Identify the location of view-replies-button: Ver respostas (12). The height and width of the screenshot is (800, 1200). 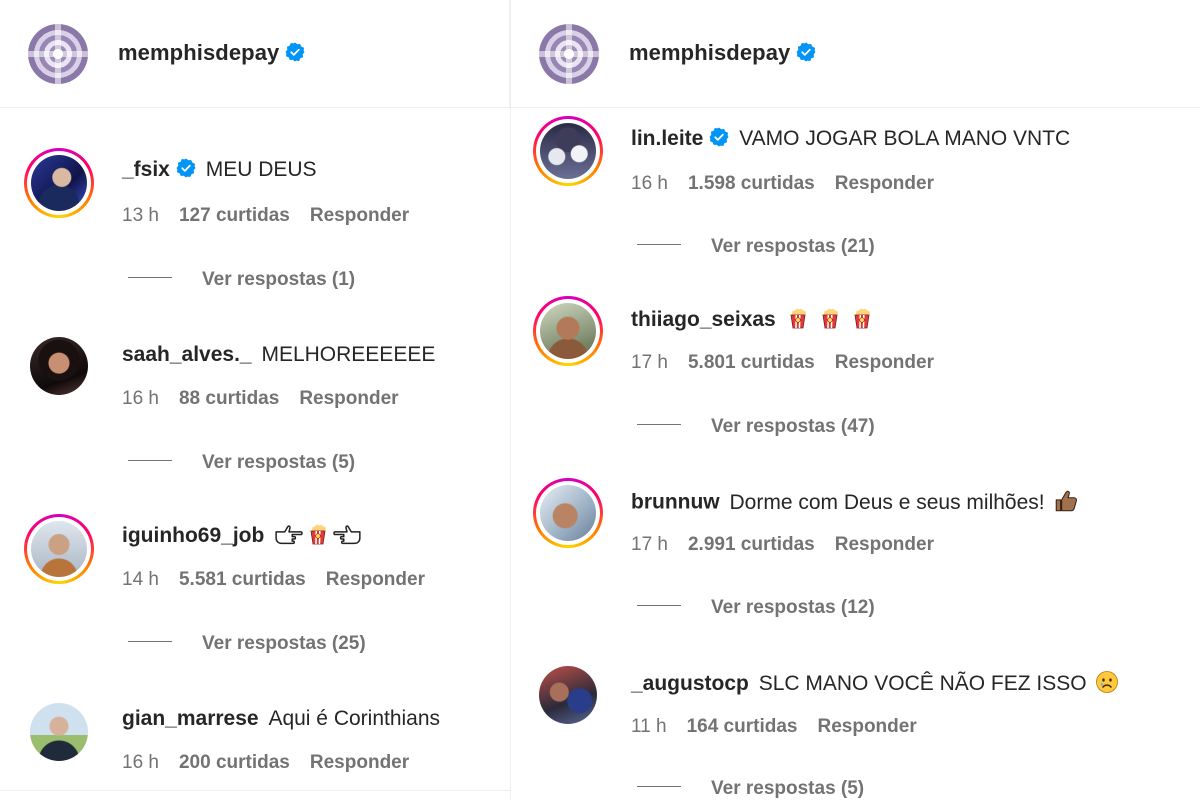
(756, 608).